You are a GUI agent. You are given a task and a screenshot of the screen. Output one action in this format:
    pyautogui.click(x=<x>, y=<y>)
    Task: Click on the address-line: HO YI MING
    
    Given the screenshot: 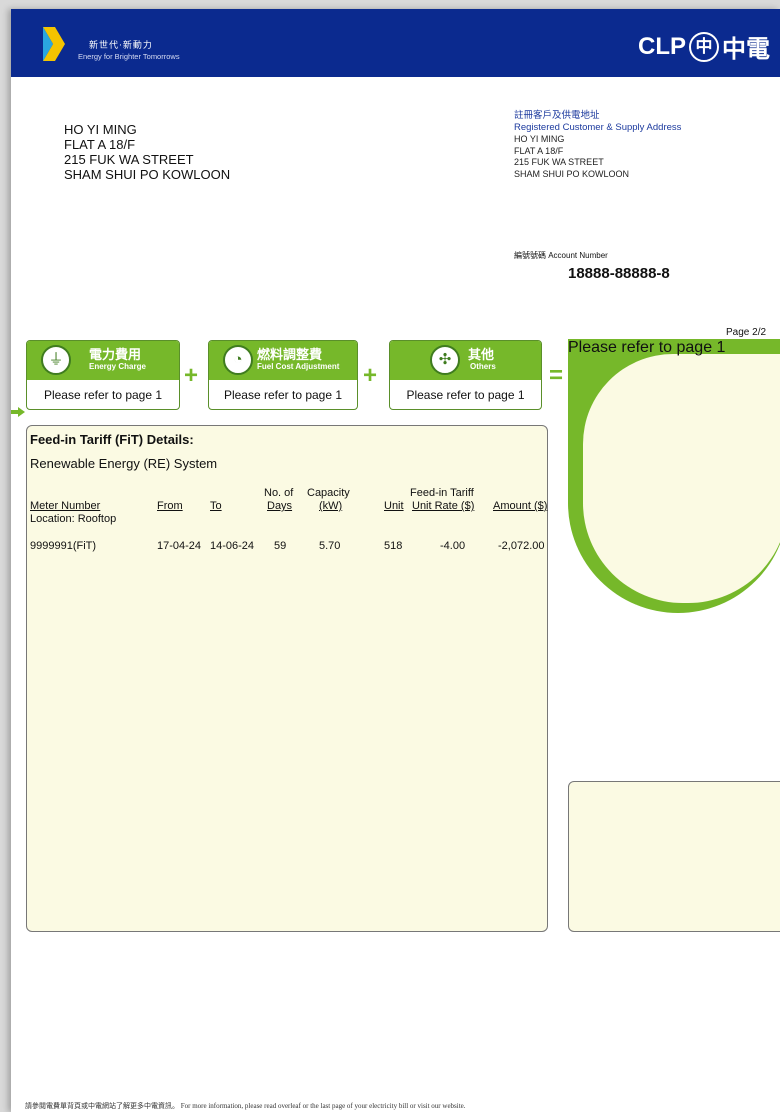 What is the action you would take?
    pyautogui.click(x=100, y=129)
    